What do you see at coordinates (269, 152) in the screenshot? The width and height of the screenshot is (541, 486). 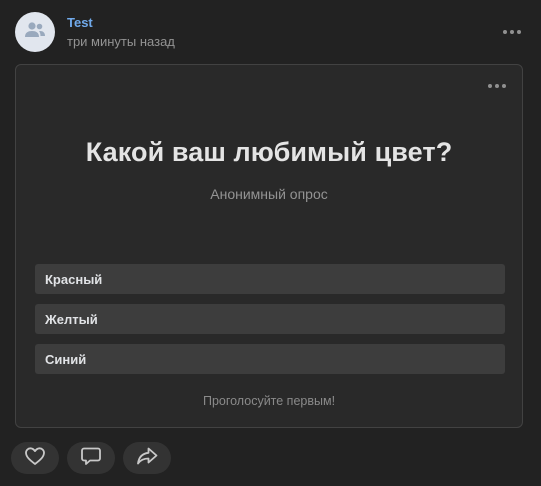 I see `poll-question: Какой ваш любимый цвет?` at bounding box center [269, 152].